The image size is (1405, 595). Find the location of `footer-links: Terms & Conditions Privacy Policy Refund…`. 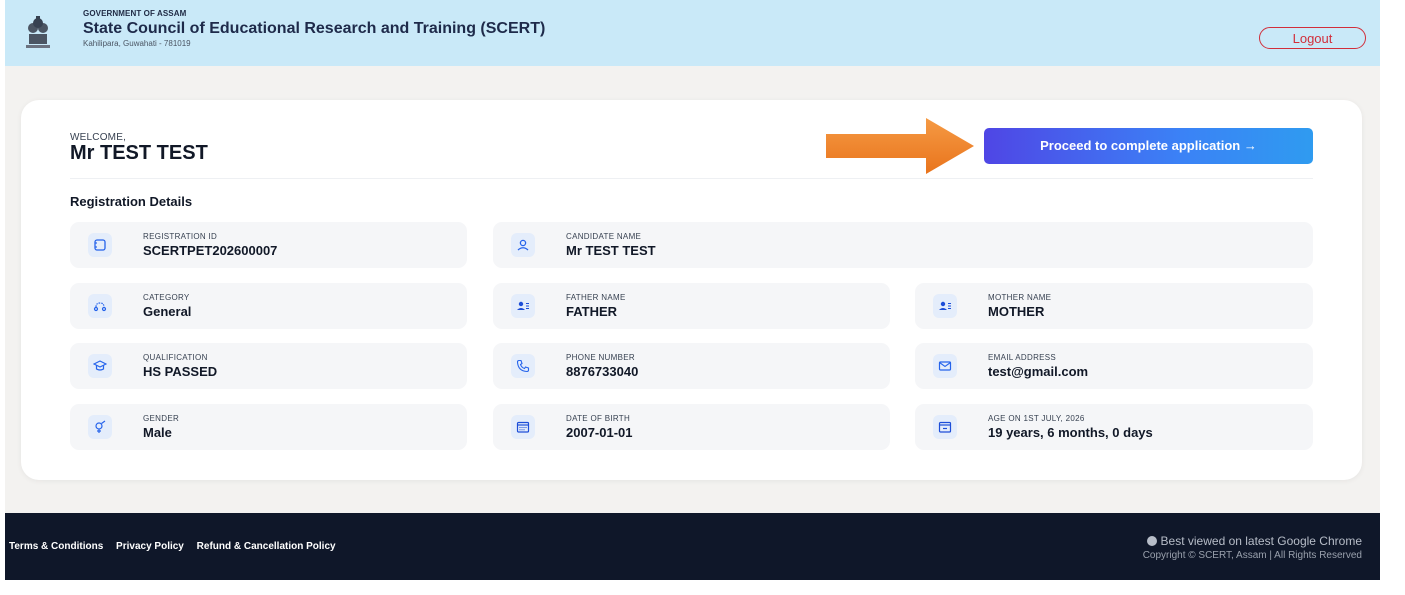

footer-links: Terms & Conditions Privacy Policy Refund… is located at coordinates (177, 546).